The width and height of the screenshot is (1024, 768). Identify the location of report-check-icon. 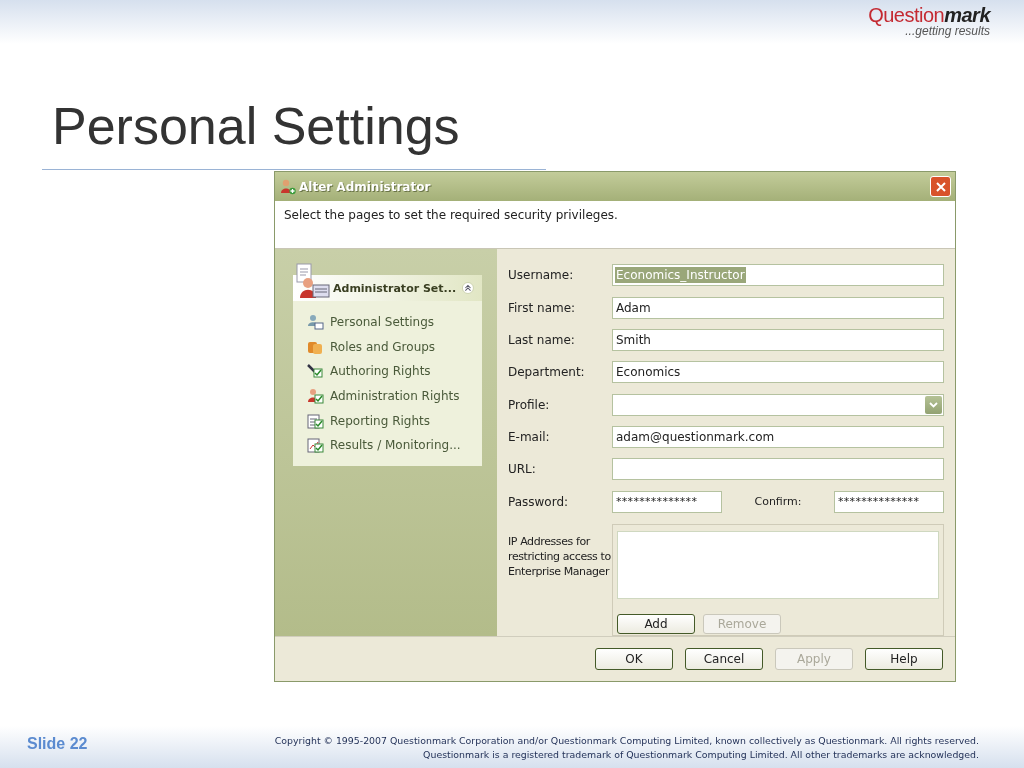
(315, 420).